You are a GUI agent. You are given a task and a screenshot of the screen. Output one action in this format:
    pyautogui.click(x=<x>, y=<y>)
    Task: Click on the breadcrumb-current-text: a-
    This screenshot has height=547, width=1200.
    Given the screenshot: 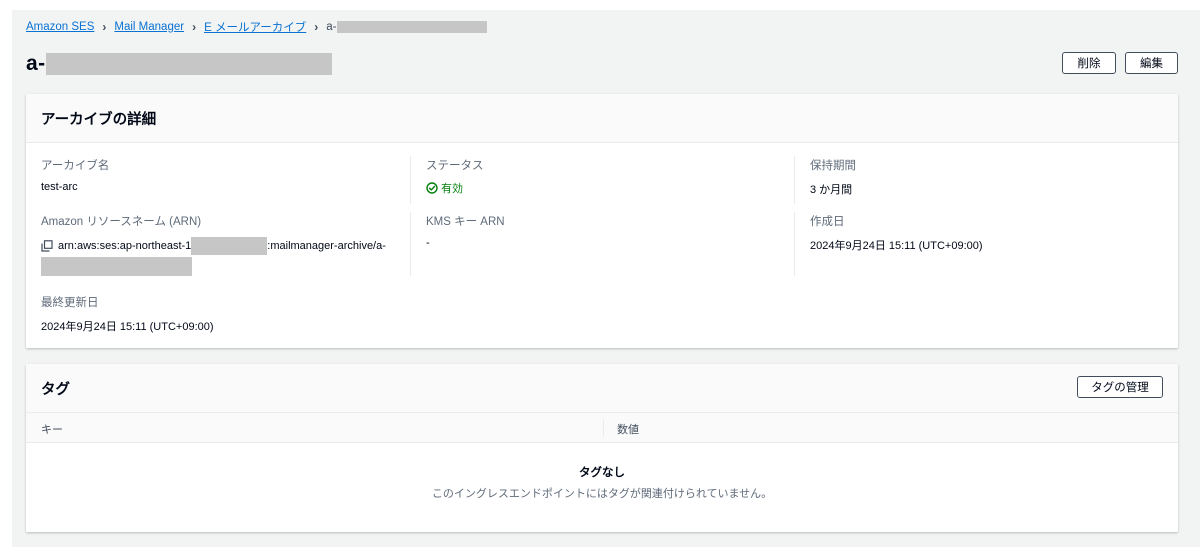 What is the action you would take?
    pyautogui.click(x=331, y=27)
    